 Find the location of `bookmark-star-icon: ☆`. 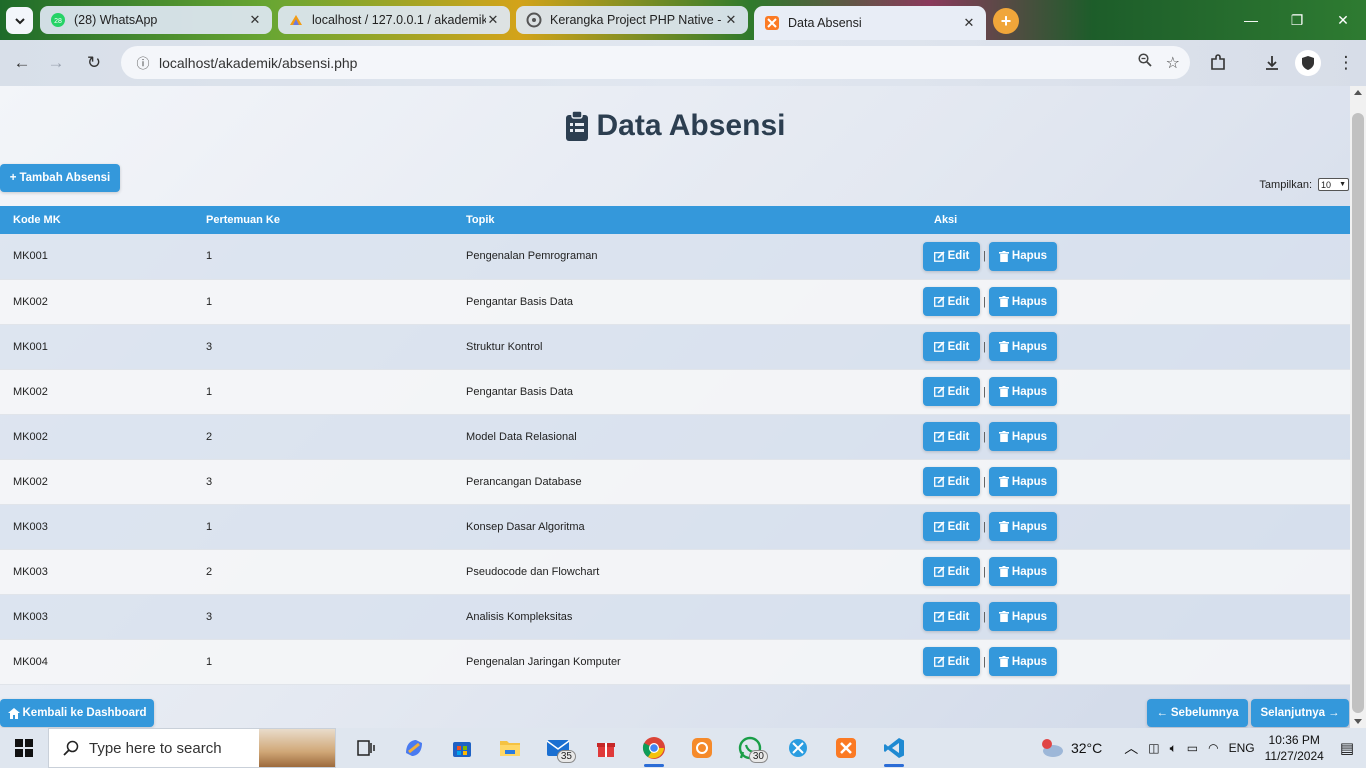

bookmark-star-icon: ☆ is located at coordinates (1173, 63).